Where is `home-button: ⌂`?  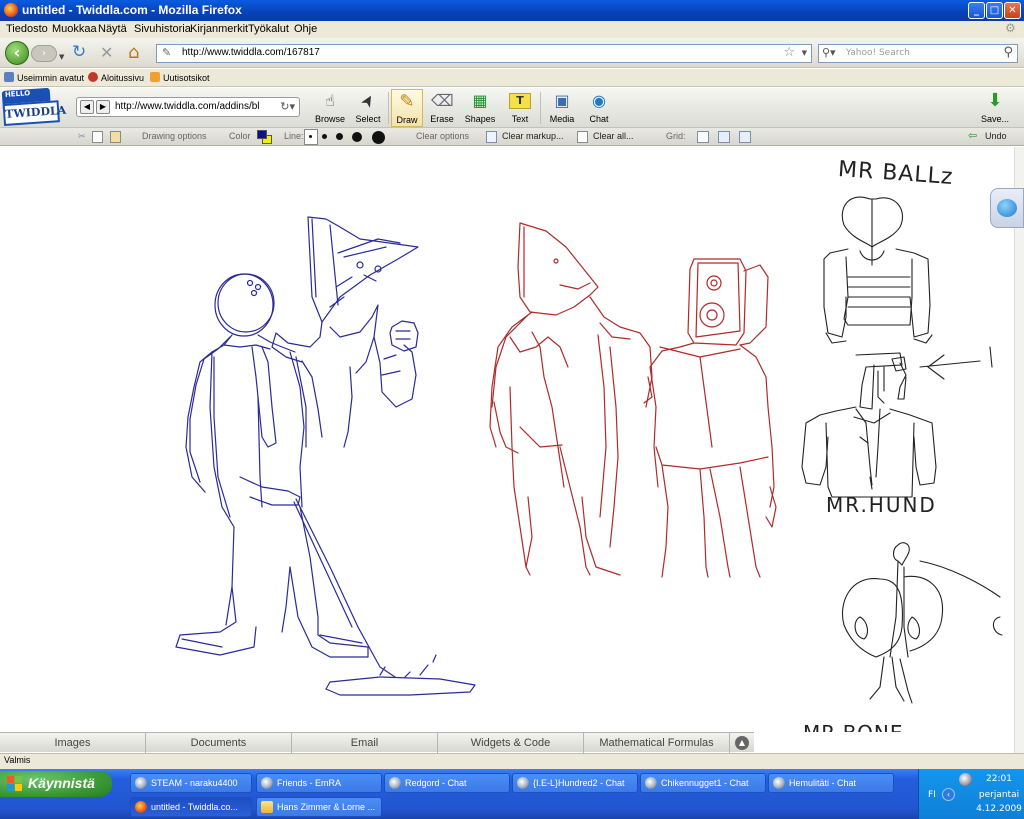 home-button: ⌂ is located at coordinates (133, 53).